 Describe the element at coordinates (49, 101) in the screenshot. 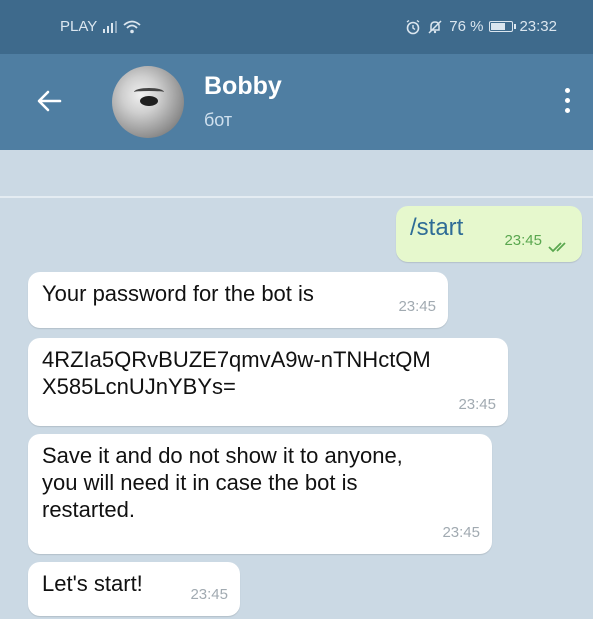

I see `back-arrow-icon` at that location.